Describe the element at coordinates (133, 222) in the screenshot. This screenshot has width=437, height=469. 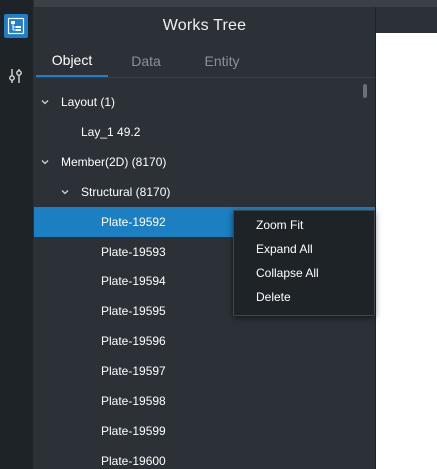
I see `tree-node-label: Plate-19592` at that location.